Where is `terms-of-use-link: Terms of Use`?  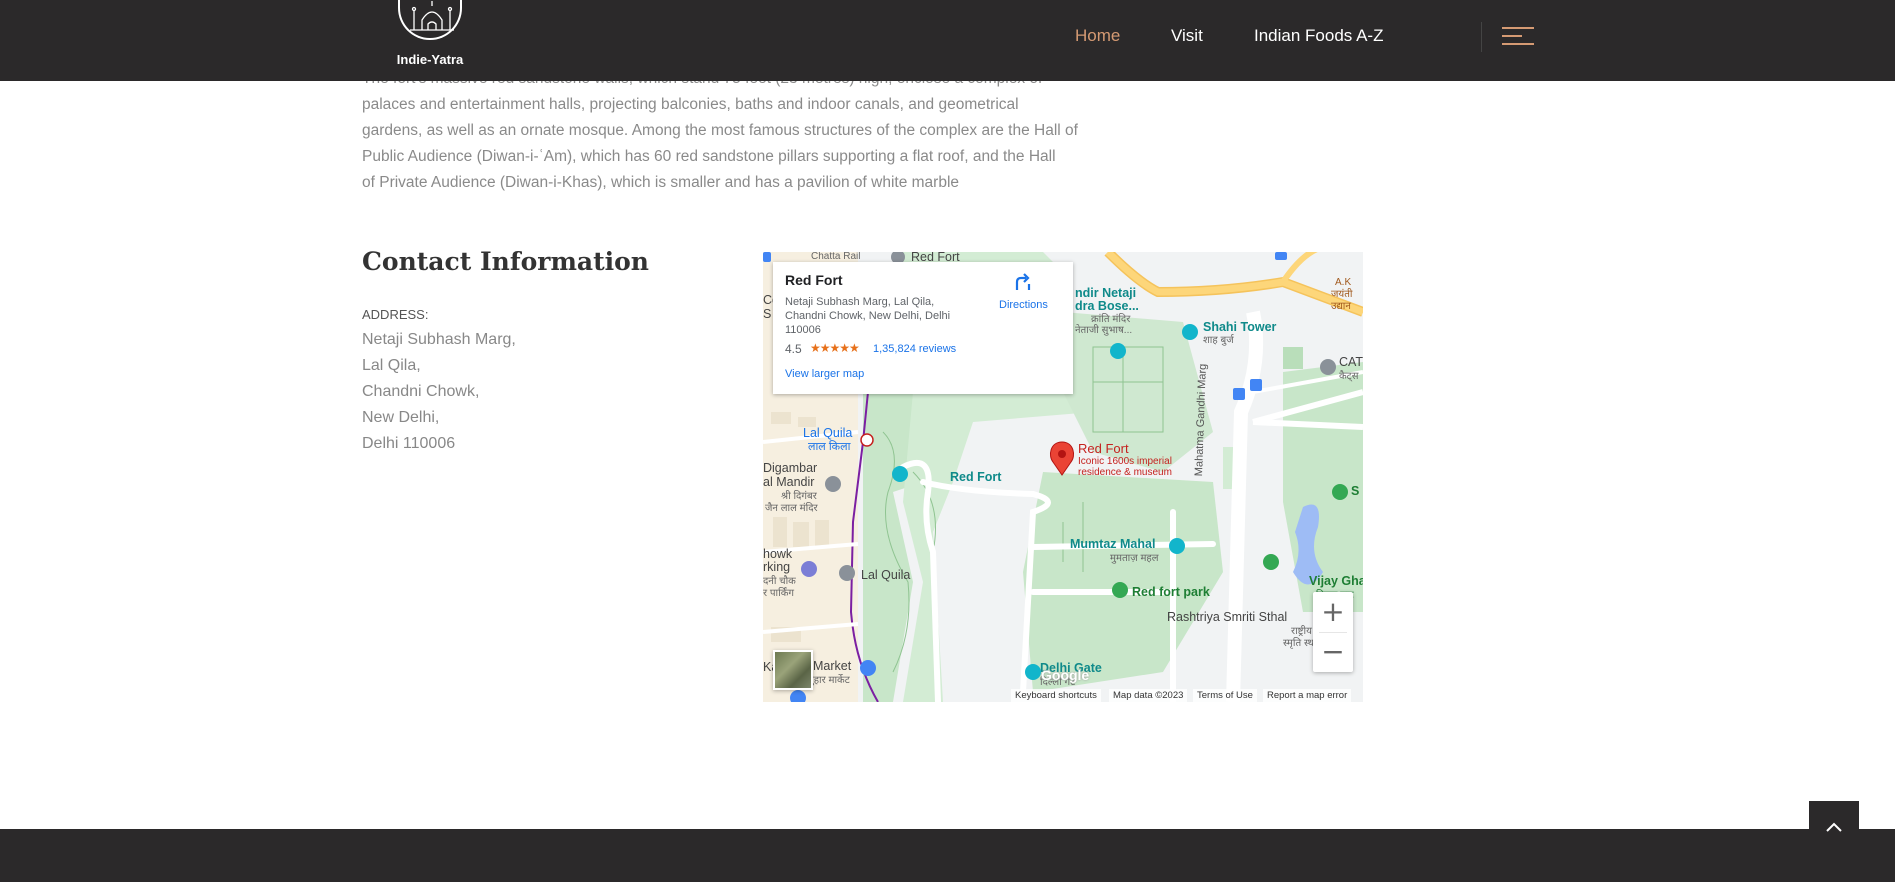
terms-of-use-link: Terms of Use is located at coordinates (1225, 695).